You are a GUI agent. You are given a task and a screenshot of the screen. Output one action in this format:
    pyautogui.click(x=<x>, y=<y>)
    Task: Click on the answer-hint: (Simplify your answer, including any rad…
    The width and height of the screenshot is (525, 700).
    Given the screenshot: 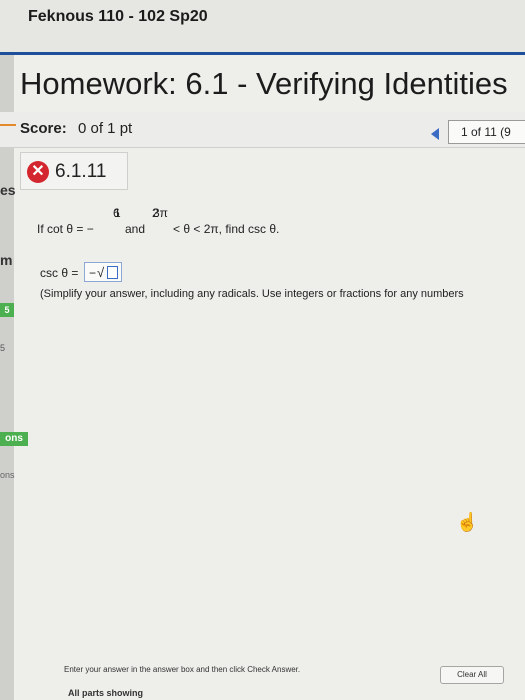 What is the action you would take?
    pyautogui.click(x=252, y=294)
    